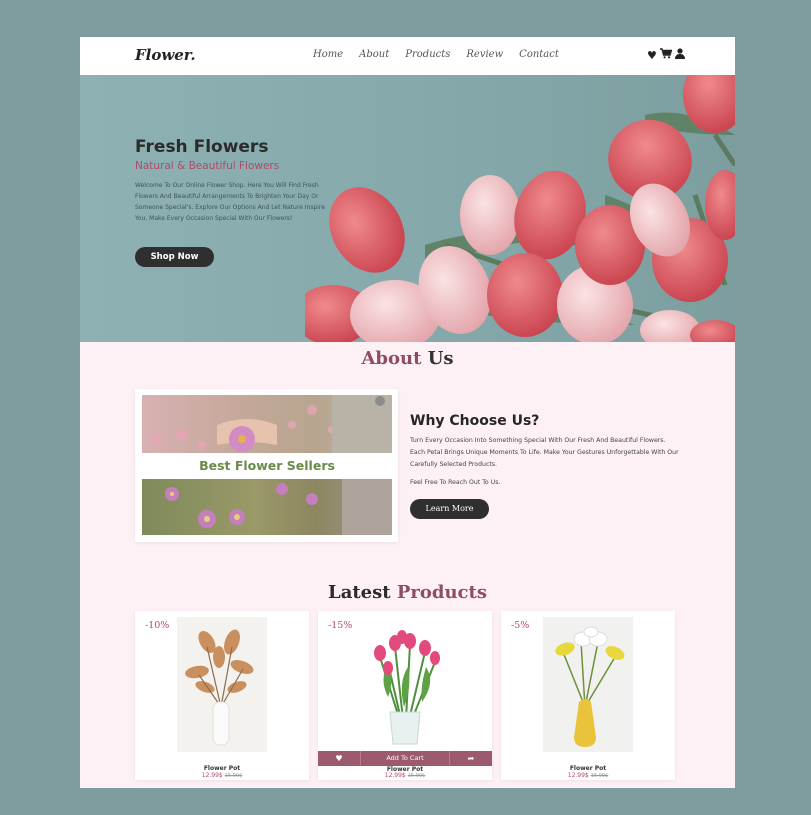 The width and height of the screenshot is (811, 815). What do you see at coordinates (267, 507) in the screenshot?
I see `flower-field-image-bottom` at bounding box center [267, 507].